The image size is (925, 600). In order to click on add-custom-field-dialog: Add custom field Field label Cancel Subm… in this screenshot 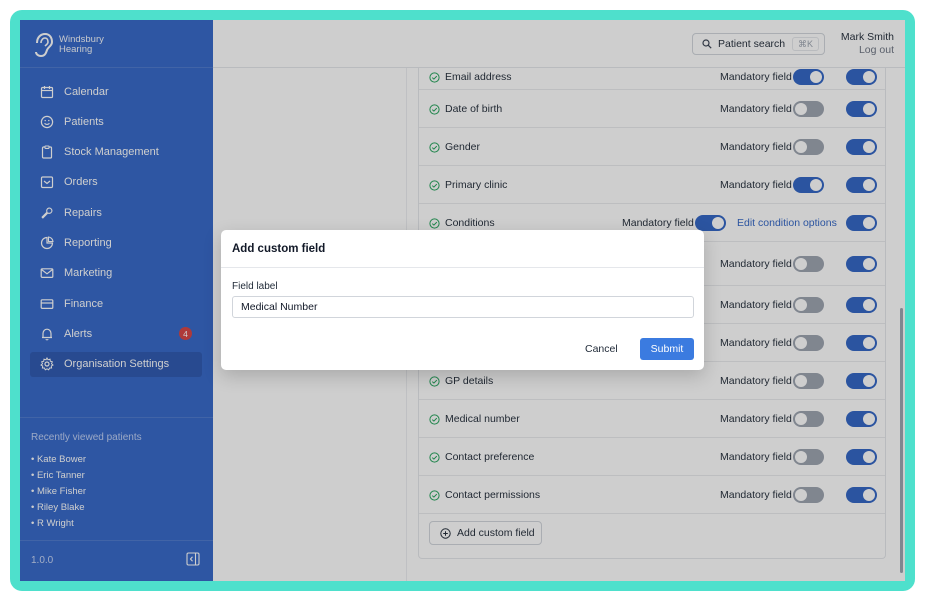, I will do `click(462, 300)`.